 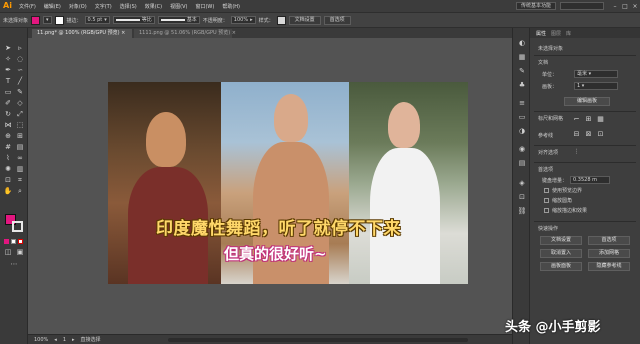 I want to click on scale-tool-icon: ⤢, so click(x=20, y=114).